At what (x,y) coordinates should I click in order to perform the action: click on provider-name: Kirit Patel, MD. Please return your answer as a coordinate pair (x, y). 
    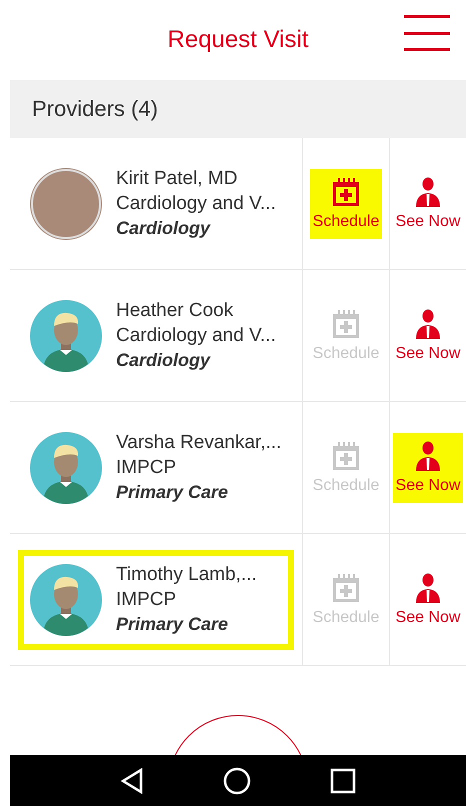
    Looking at the image, I should click on (177, 179).